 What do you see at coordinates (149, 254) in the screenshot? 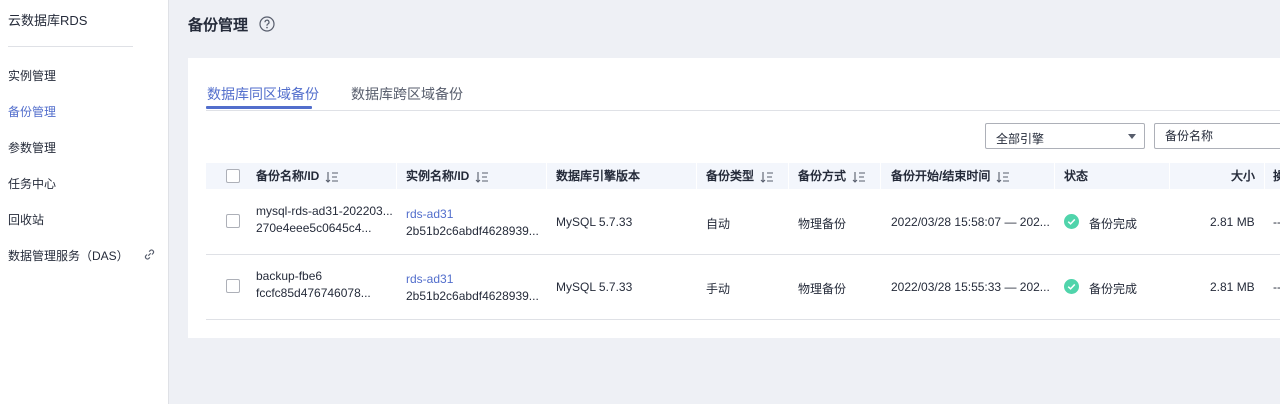
I see `external-link-icon` at bounding box center [149, 254].